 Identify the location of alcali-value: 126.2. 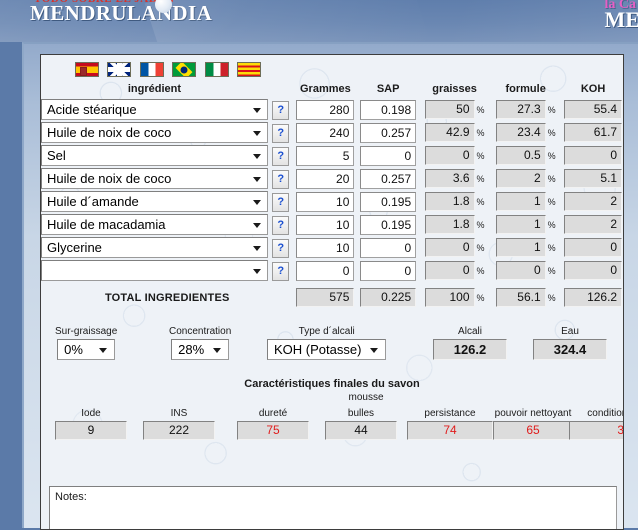
(470, 349).